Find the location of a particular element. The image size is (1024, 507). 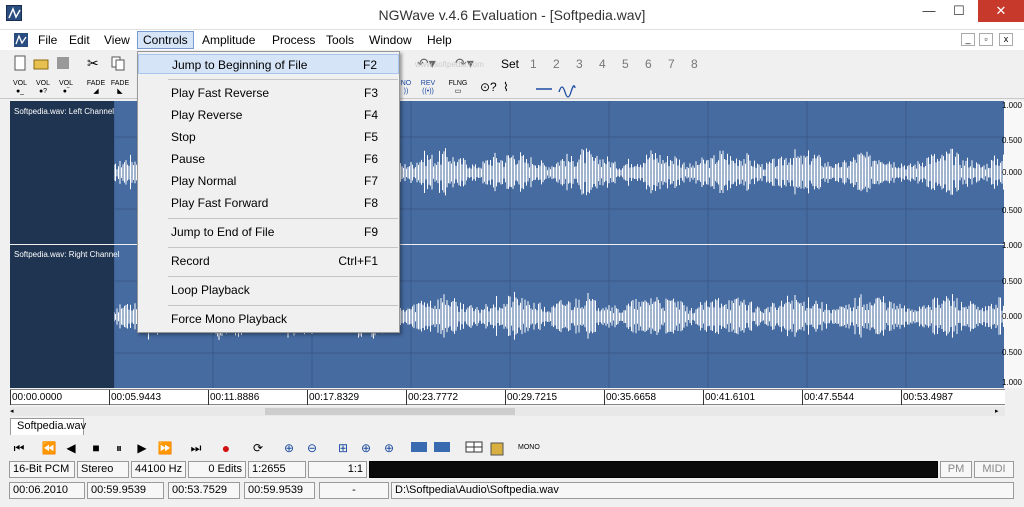

flat-line-icon is located at coordinates (544, 89).